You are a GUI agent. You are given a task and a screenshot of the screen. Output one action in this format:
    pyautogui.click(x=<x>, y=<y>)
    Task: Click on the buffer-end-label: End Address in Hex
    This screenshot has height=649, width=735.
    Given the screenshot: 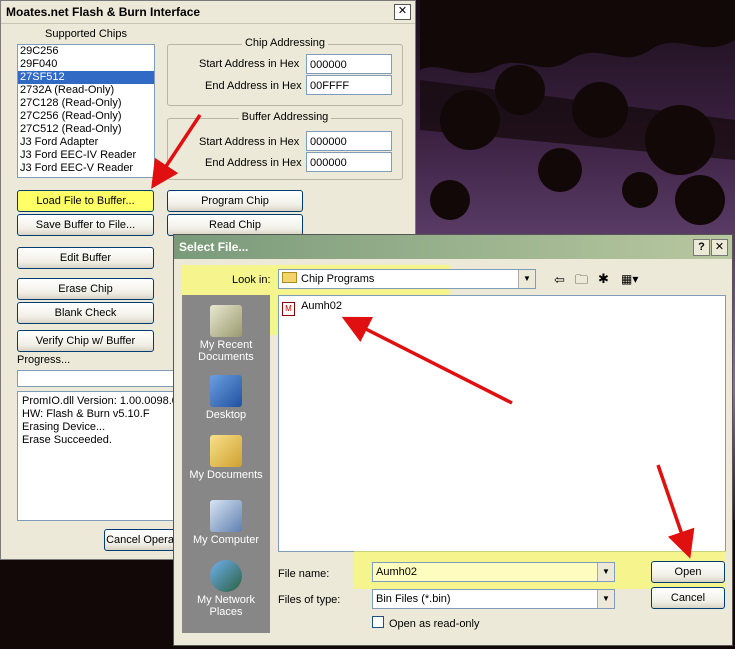 What is the action you would take?
    pyautogui.click(x=253, y=163)
    